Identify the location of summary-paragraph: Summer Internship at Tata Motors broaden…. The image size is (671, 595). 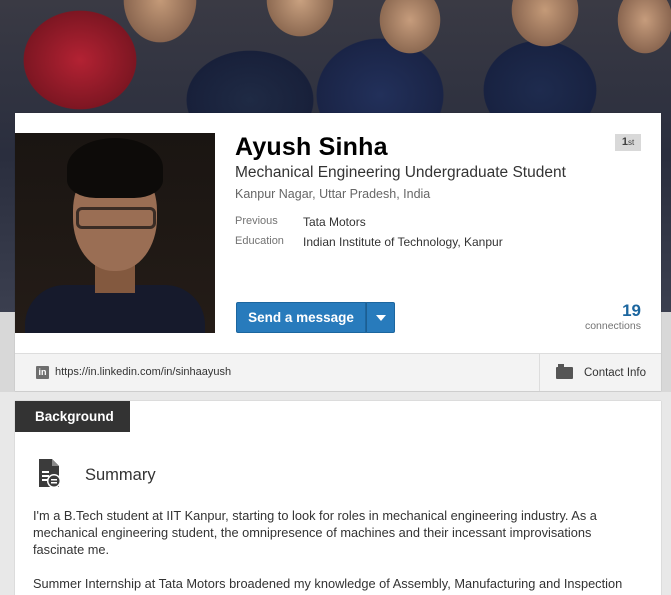
(328, 583).